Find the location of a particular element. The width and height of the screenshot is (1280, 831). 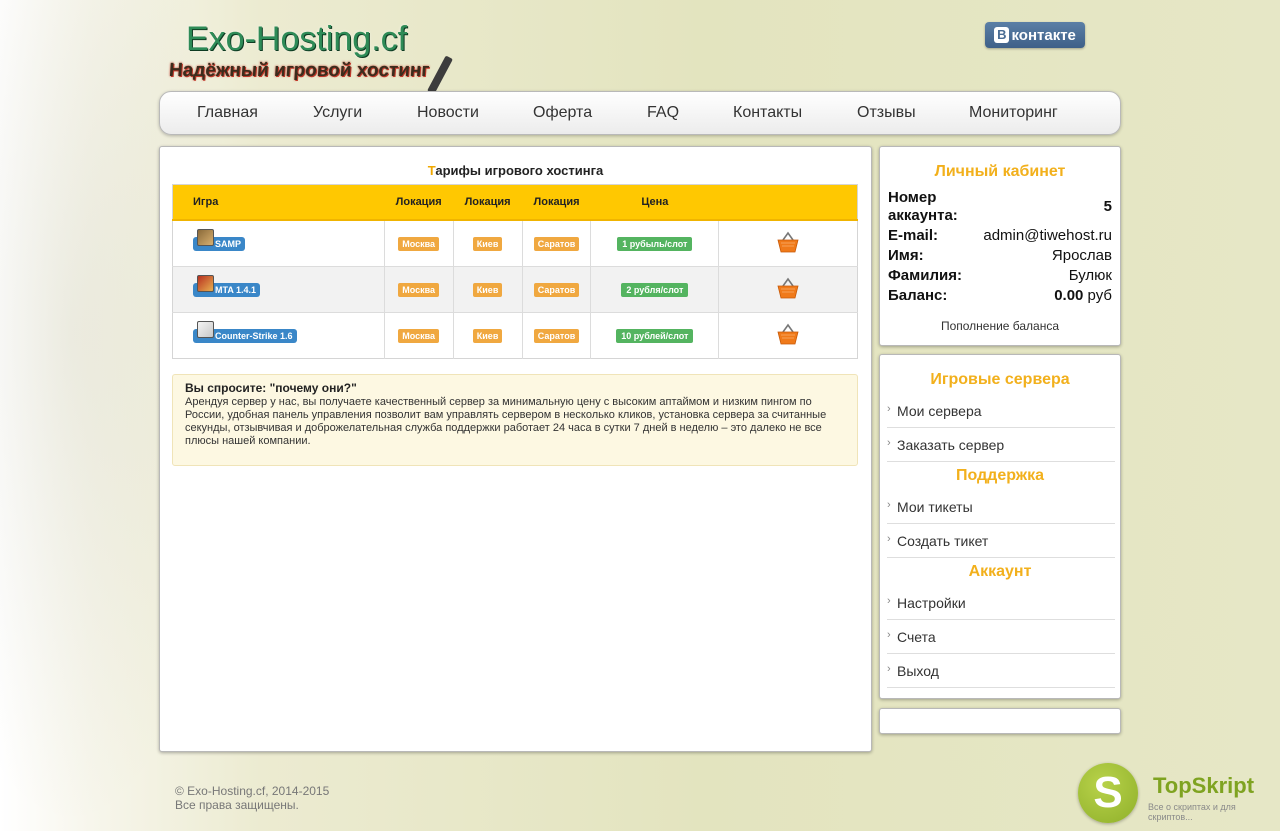

site-logo: Exo-Hosting.cf is located at coordinates (296, 39).